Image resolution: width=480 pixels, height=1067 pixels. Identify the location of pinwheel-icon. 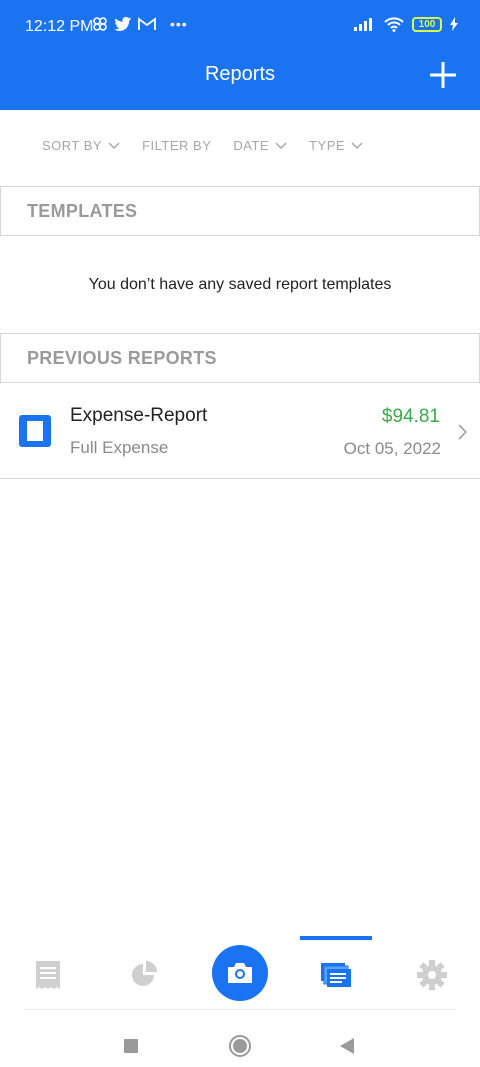
(100, 24).